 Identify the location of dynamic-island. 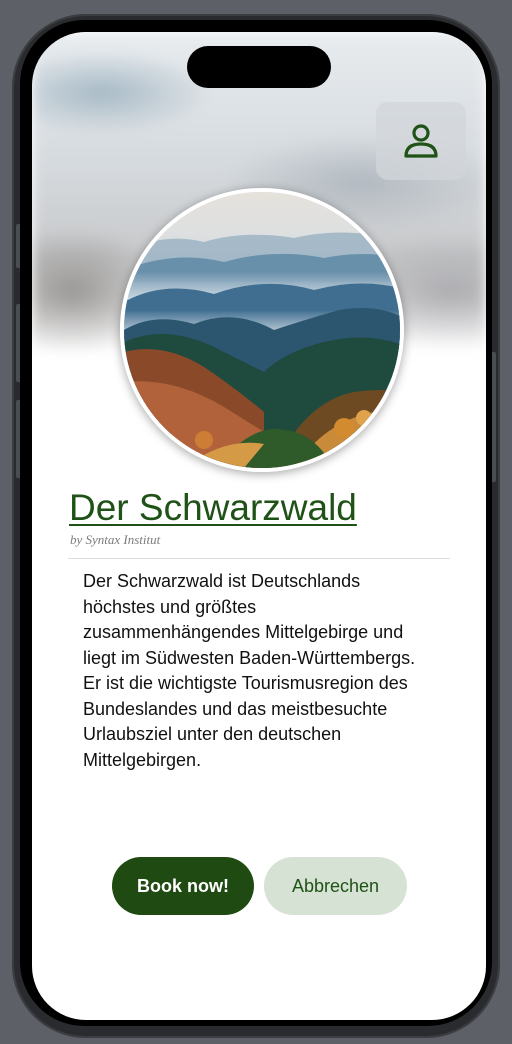
(259, 67).